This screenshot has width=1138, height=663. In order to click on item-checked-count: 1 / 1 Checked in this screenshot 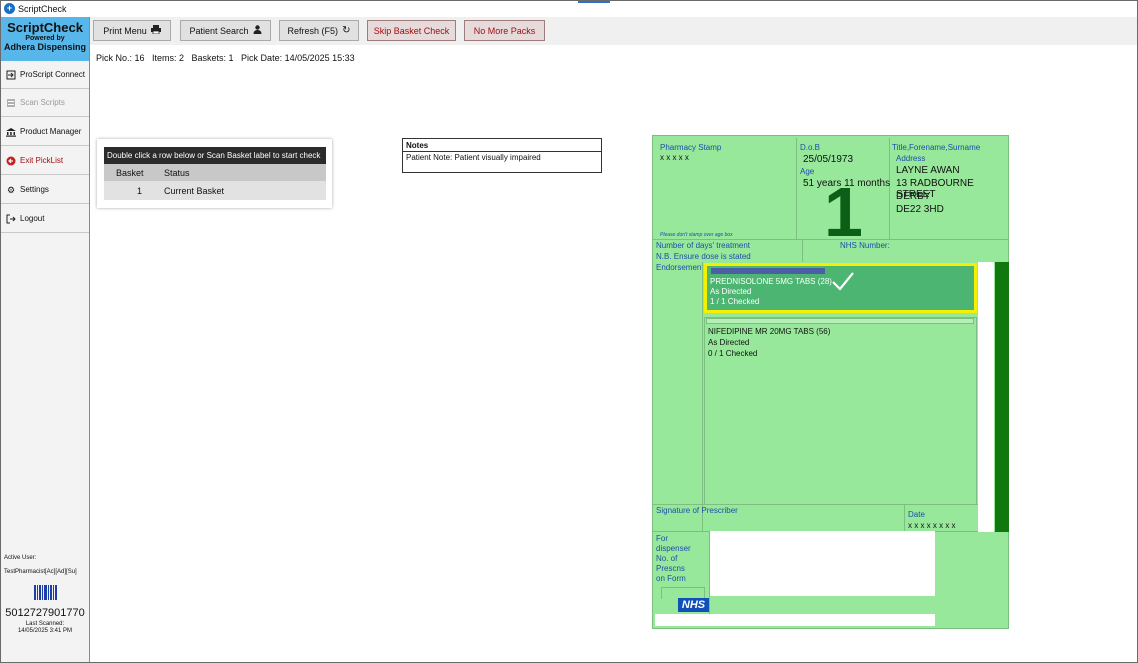, I will do `click(735, 301)`.